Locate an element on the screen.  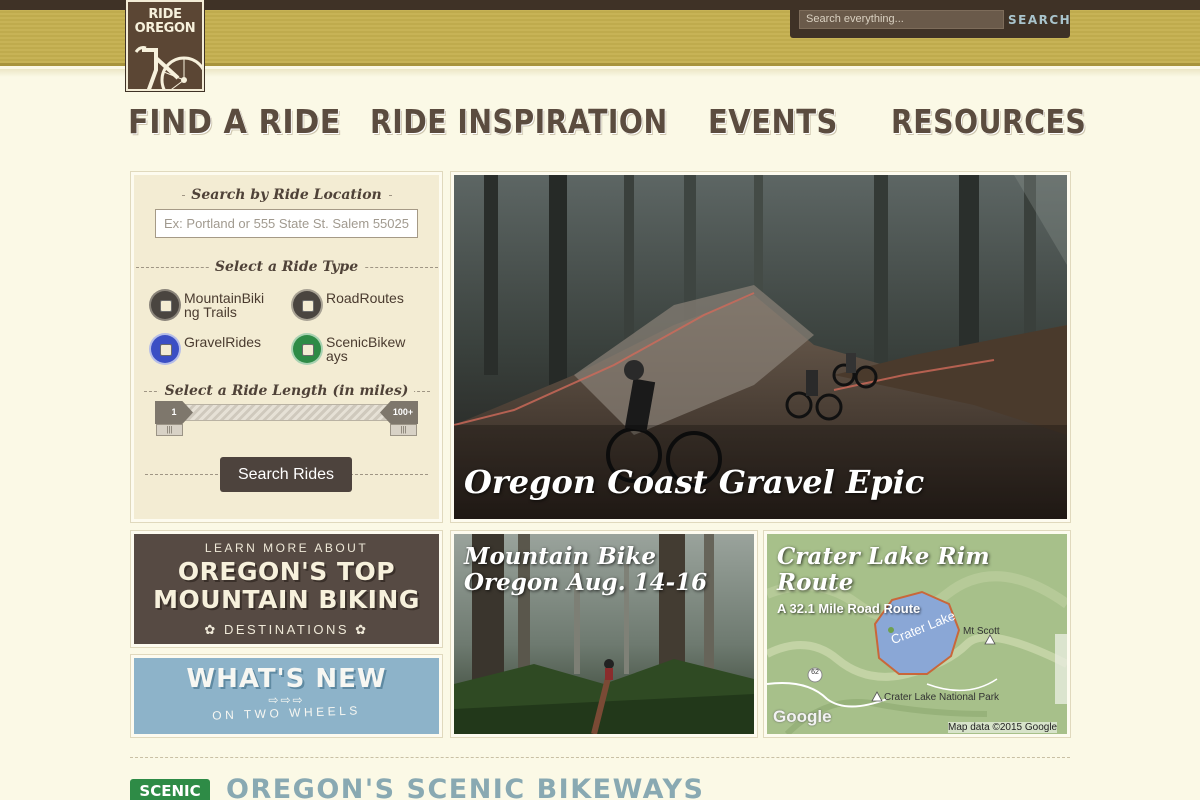
logo-line-2: OREGON is located at coordinates (165, 28).